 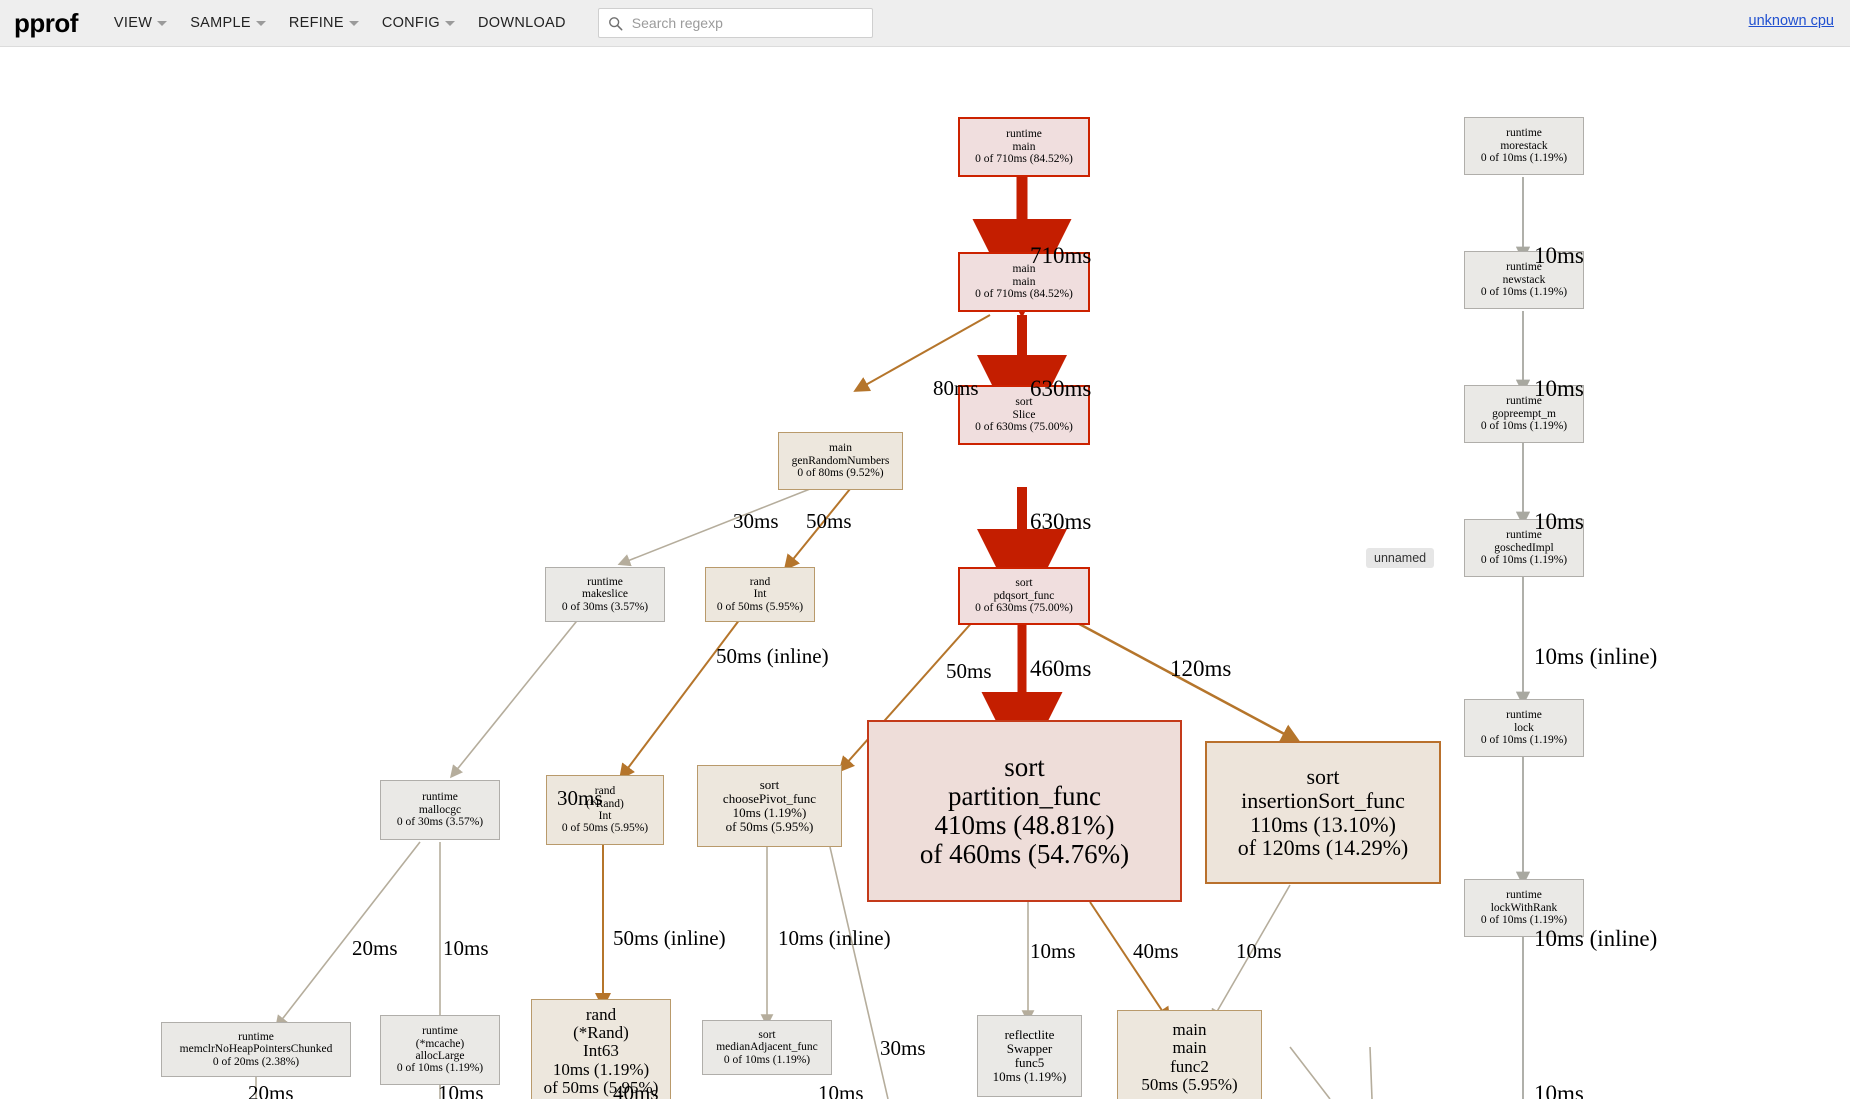 I want to click on menu-download: DOWNLOAD, so click(x=524, y=23).